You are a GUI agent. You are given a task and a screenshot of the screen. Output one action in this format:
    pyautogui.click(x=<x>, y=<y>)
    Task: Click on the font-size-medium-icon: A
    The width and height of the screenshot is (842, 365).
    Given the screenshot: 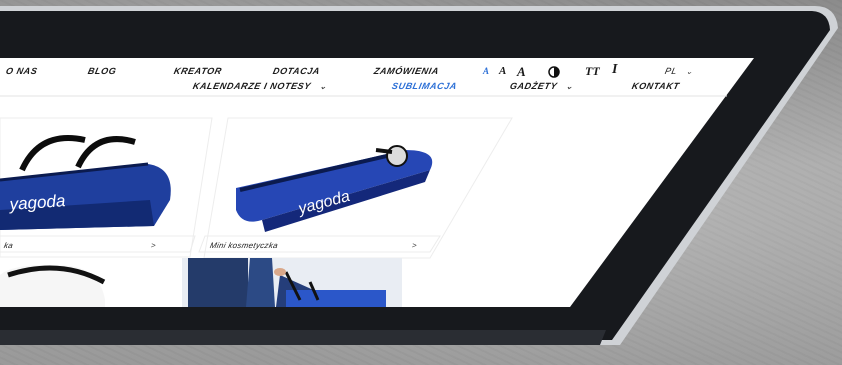 What is the action you would take?
    pyautogui.click(x=502, y=71)
    